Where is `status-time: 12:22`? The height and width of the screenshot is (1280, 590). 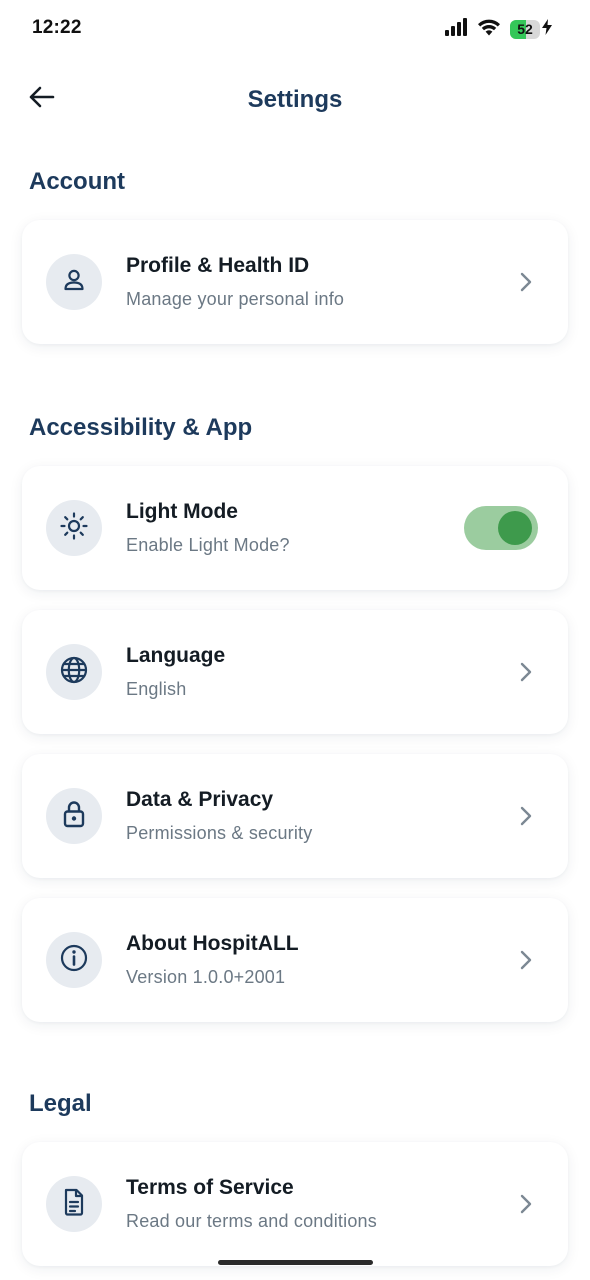
status-time: 12:22 is located at coordinates (57, 27).